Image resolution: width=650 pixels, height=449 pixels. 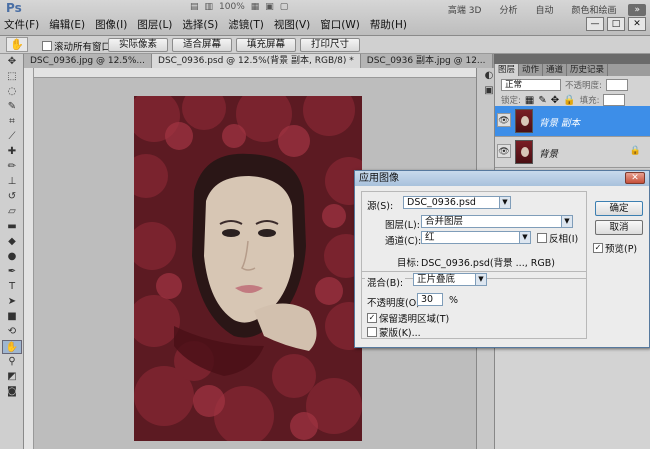 What do you see at coordinates (12, 167) in the screenshot?
I see `brush-tool-icon: ✏` at bounding box center [12, 167].